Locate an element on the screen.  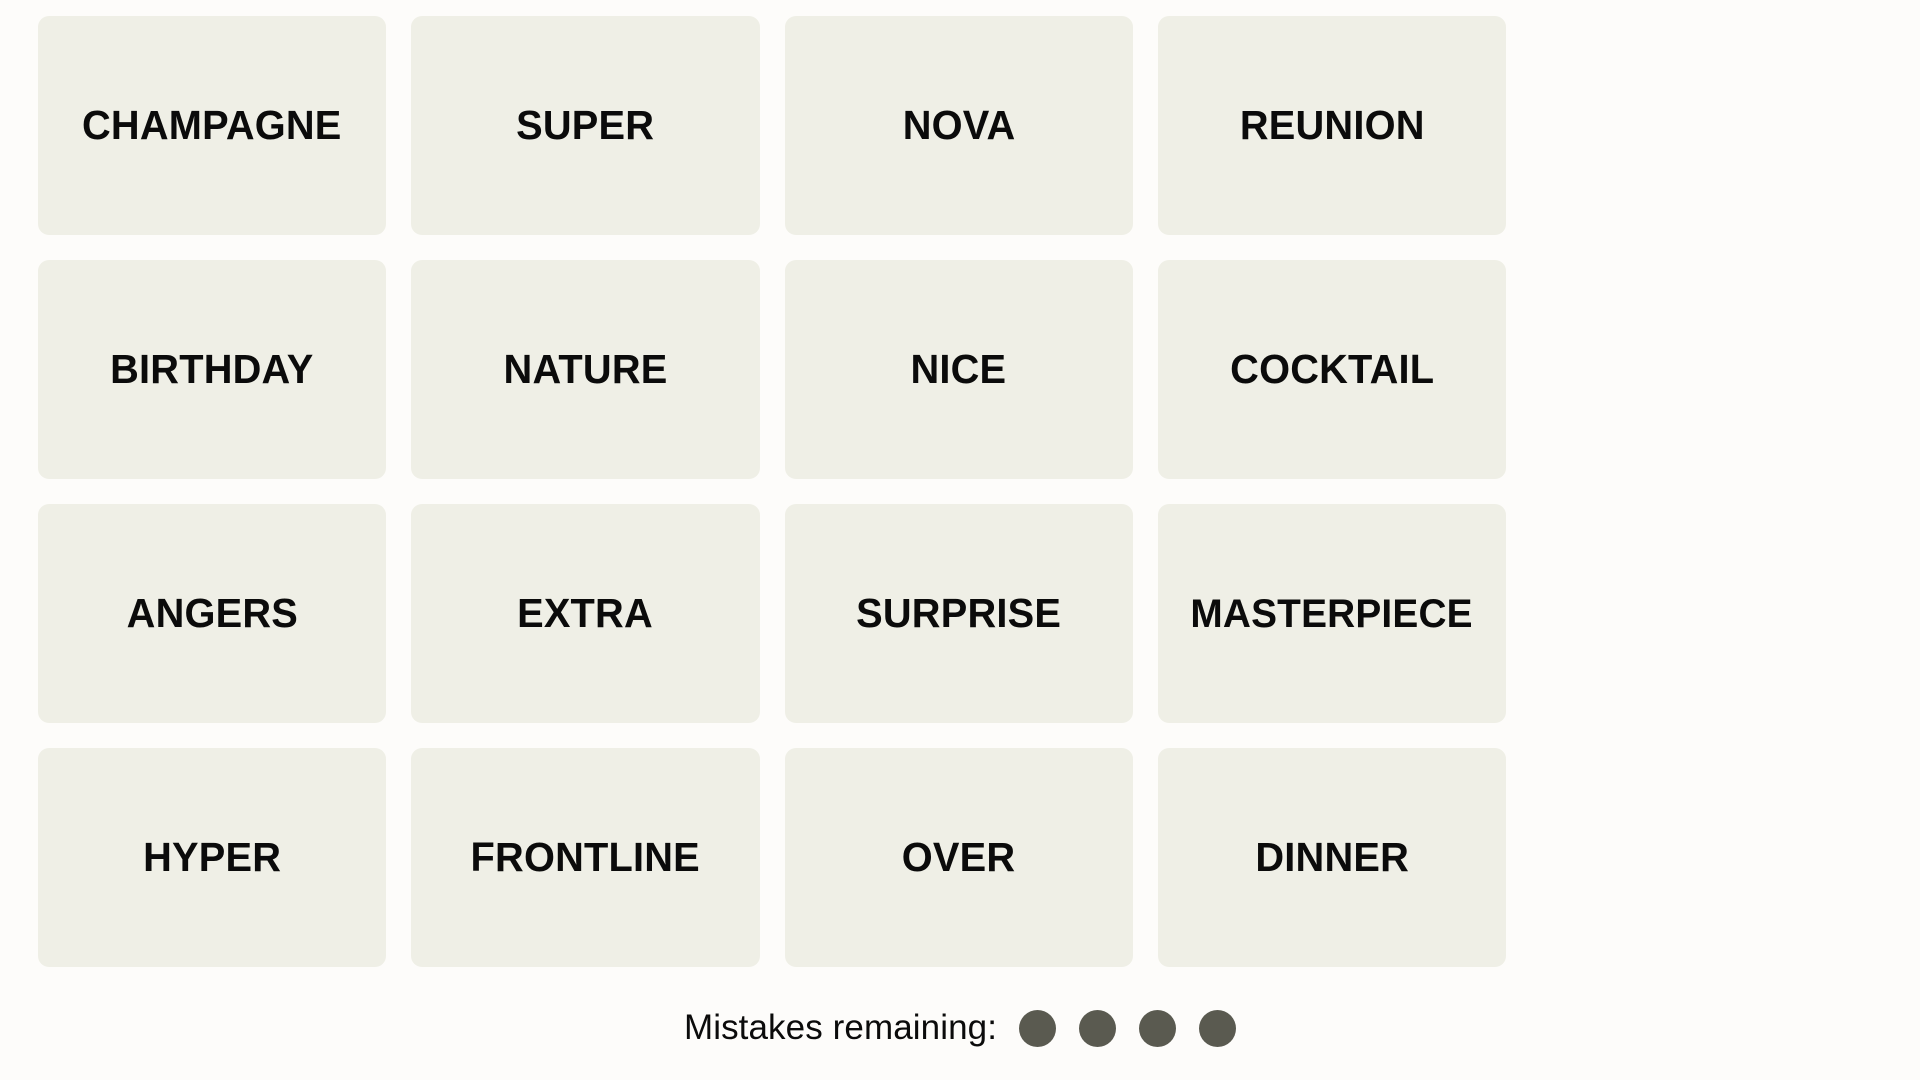
word-tile: MASTERPIECE is located at coordinates (1331, 613).